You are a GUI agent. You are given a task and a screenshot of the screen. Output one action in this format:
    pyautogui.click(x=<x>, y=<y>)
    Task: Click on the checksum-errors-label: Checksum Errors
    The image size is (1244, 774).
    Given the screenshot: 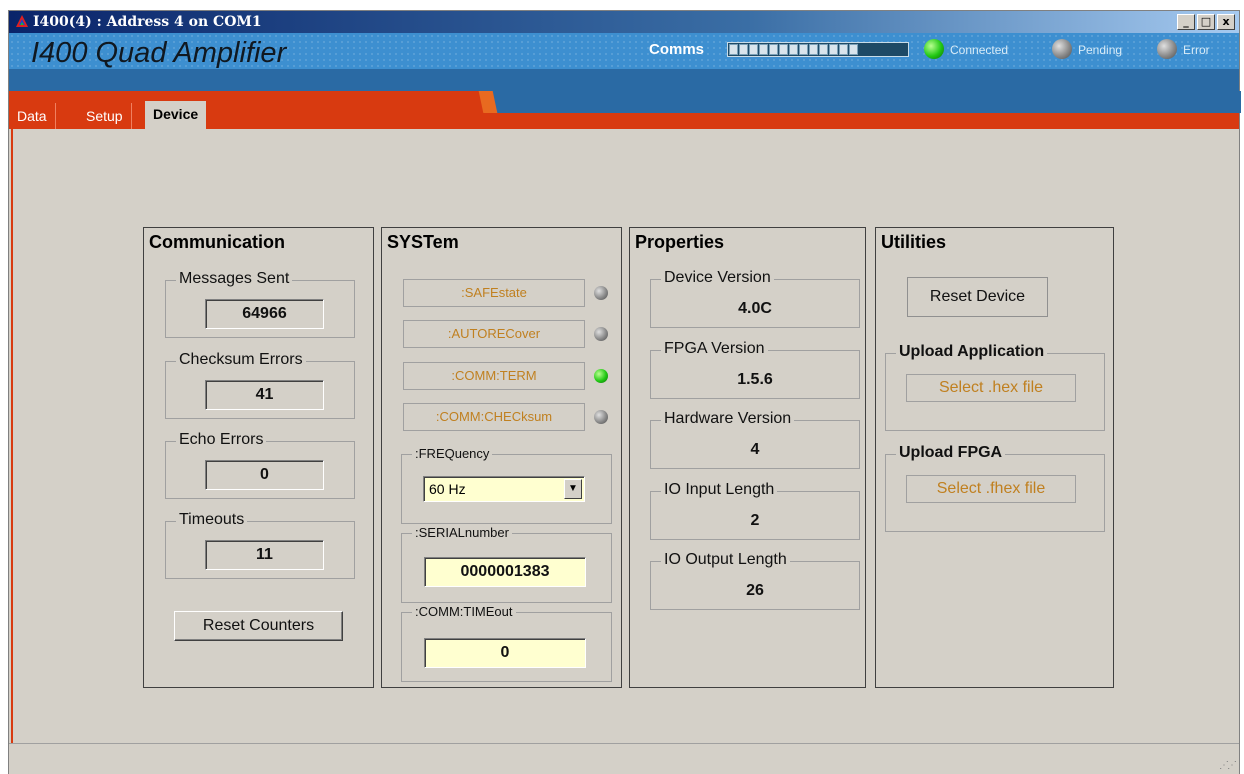 What is the action you would take?
    pyautogui.click(x=241, y=360)
    